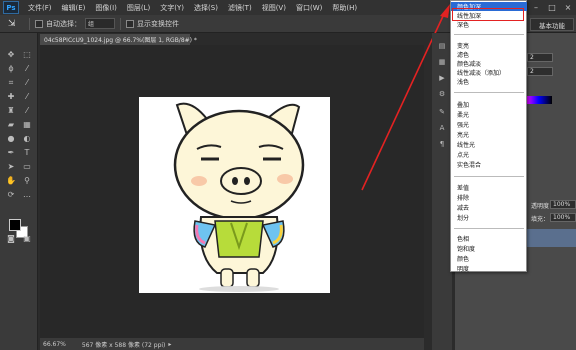  I want to click on blend-option-hard-mix: 实色混合, so click(489, 164).